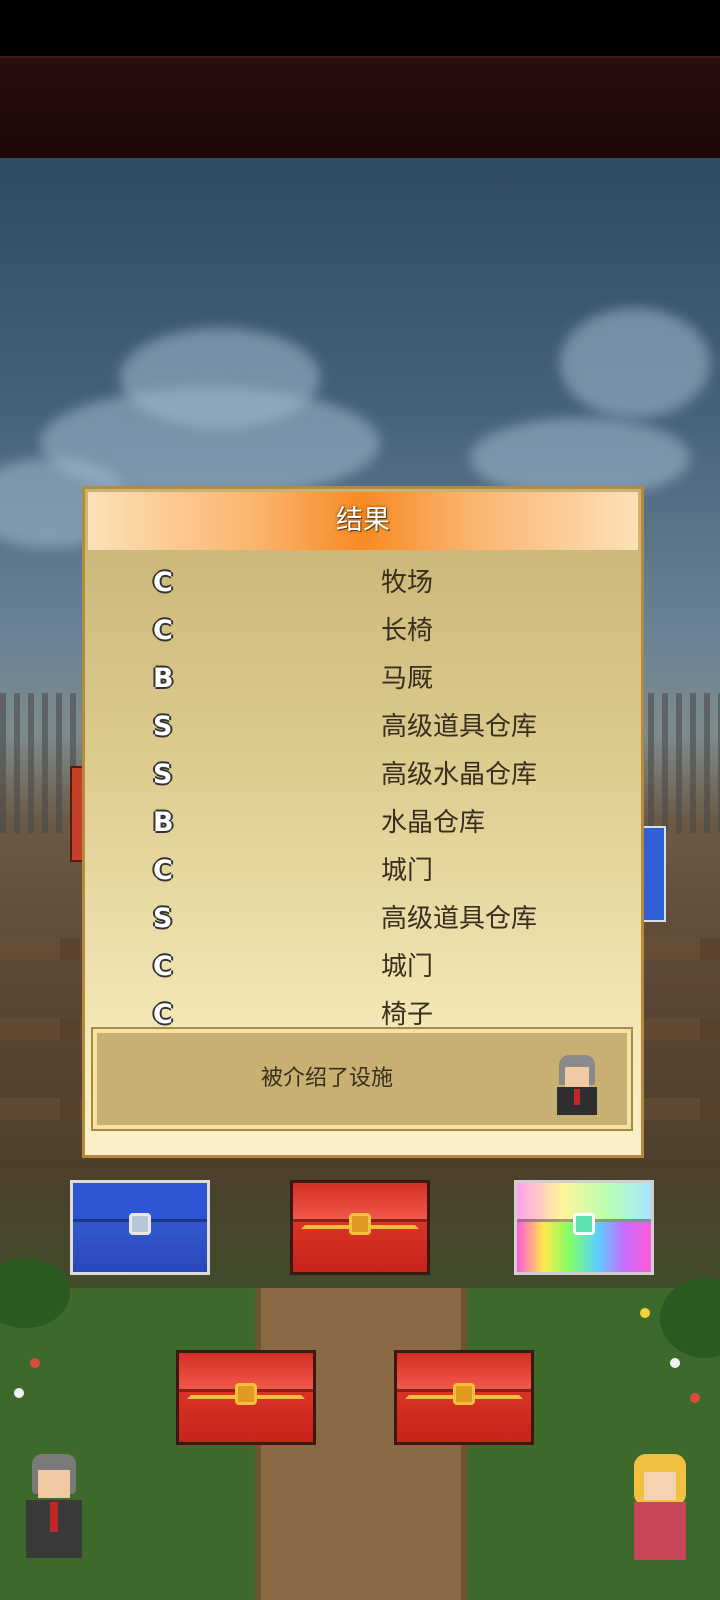 Image resolution: width=720 pixels, height=1600 pixels. Describe the element at coordinates (363, 775) in the screenshot. I see `result-row: S 高级水晶仓库` at that location.